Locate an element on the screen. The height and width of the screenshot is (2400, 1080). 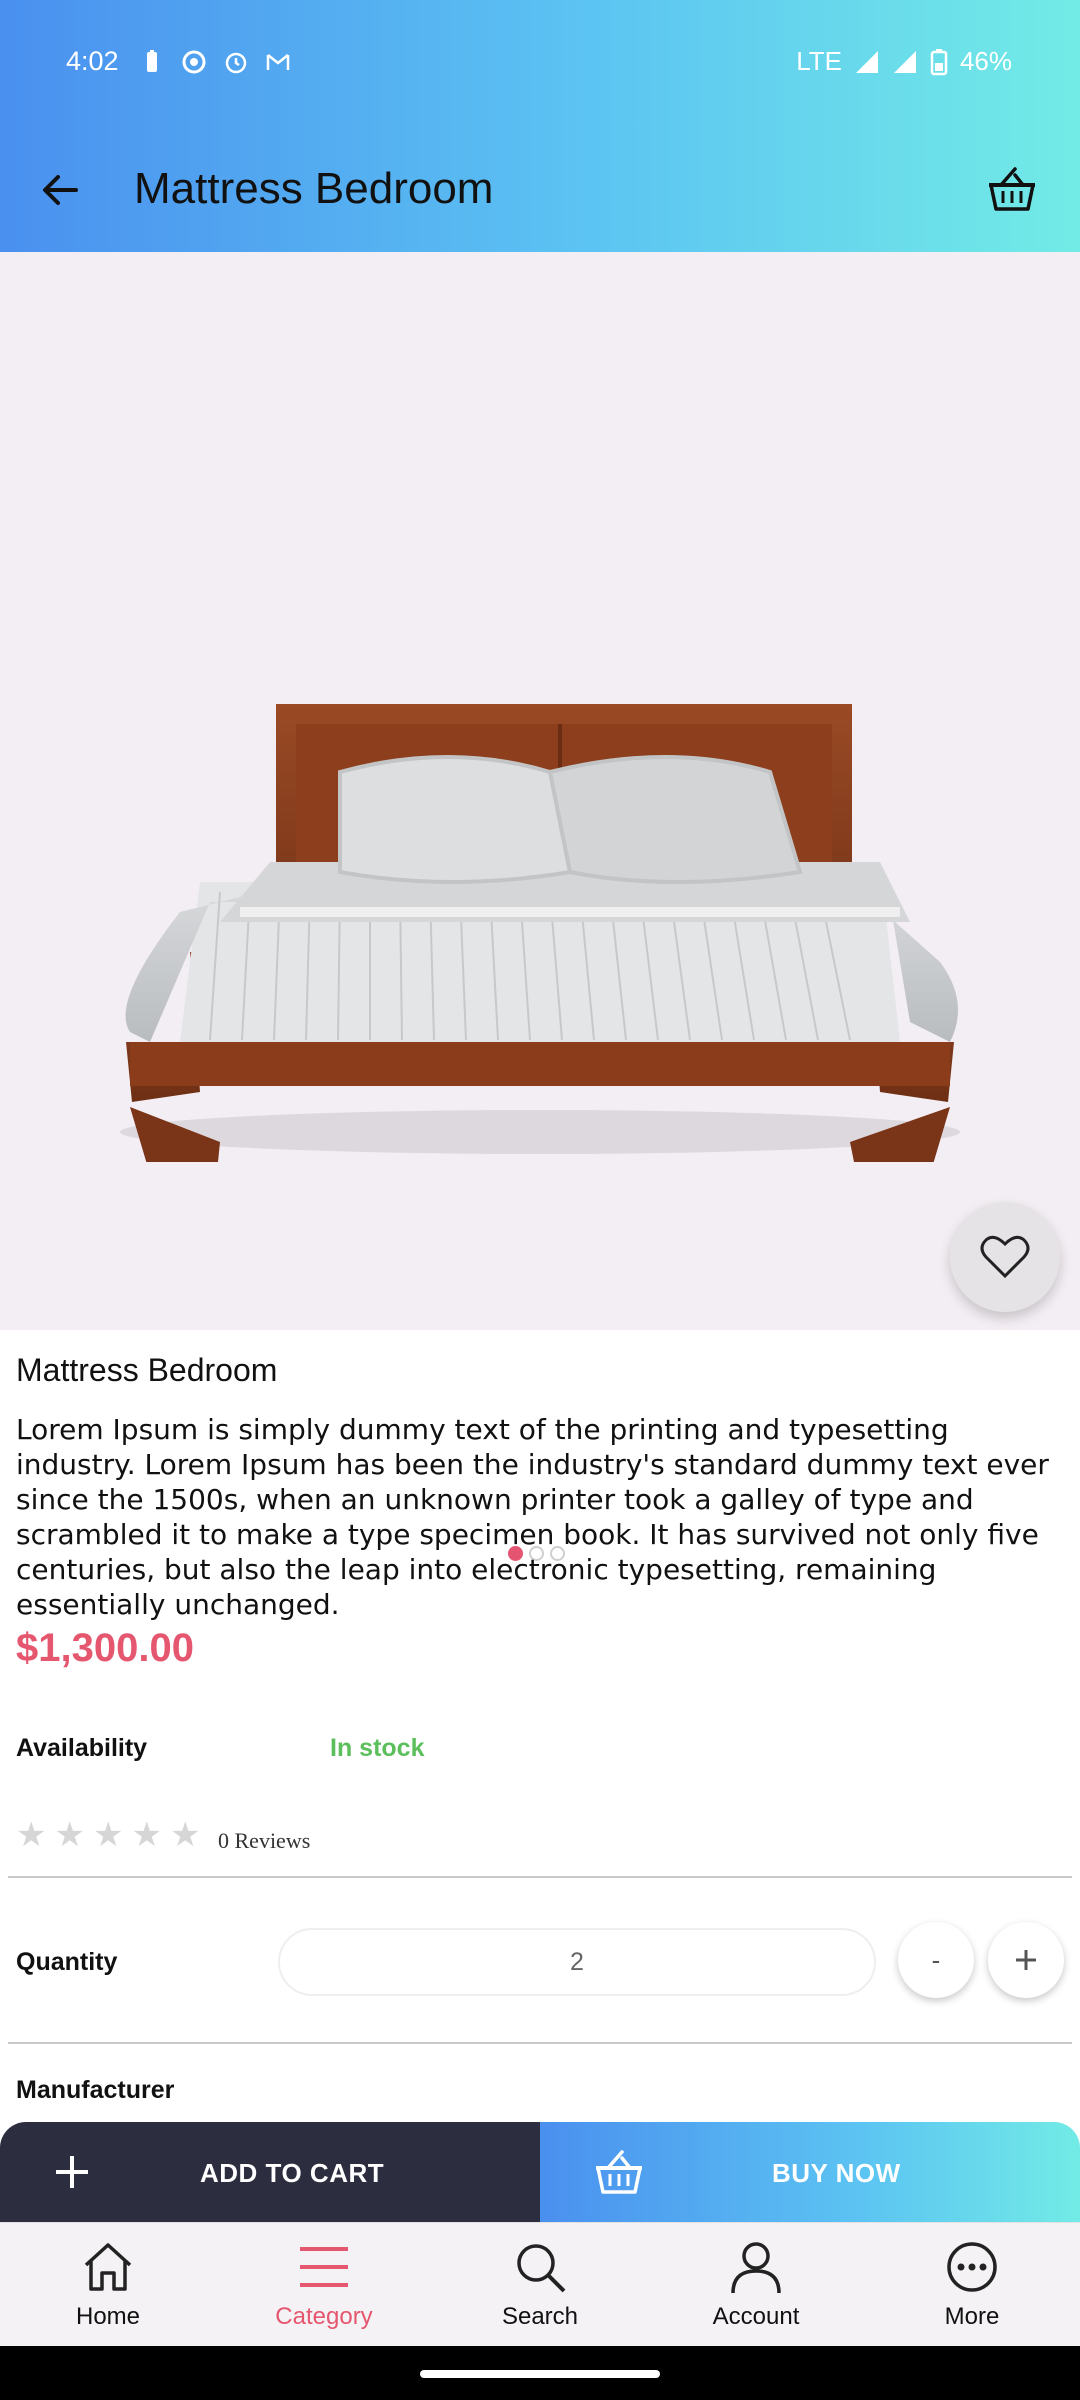
availability-value: In stock is located at coordinates (377, 1748).